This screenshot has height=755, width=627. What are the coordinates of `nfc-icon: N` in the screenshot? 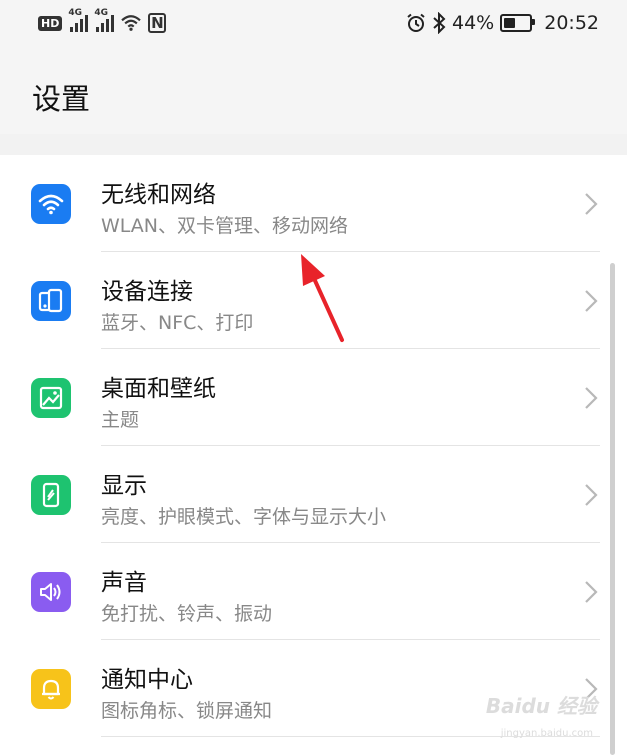 It's located at (157, 23).